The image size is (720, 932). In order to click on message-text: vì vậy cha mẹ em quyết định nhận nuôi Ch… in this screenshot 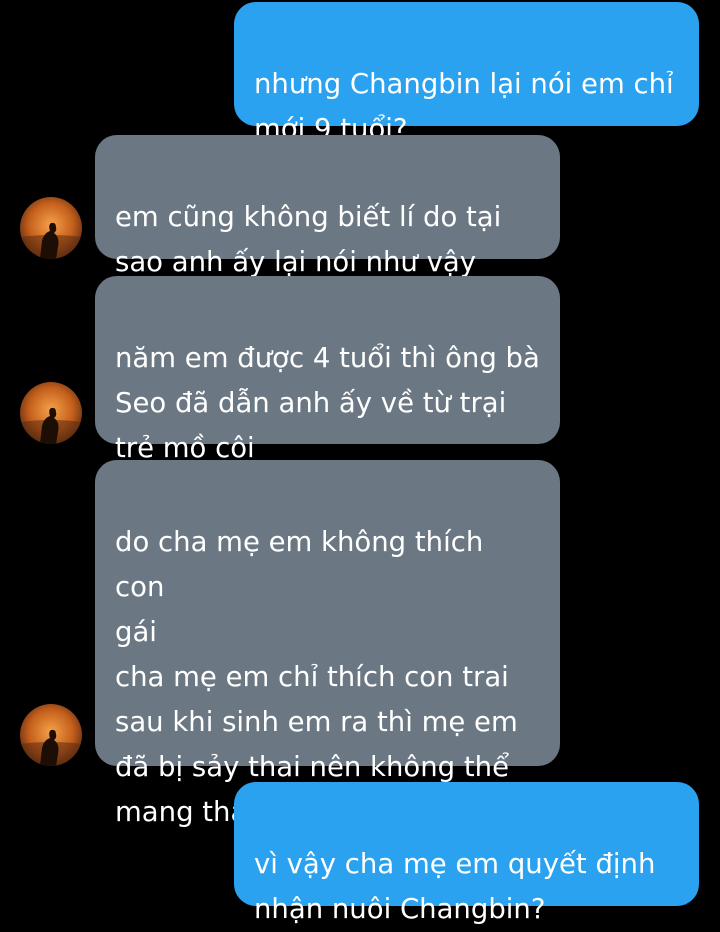, I will do `click(455, 886)`.